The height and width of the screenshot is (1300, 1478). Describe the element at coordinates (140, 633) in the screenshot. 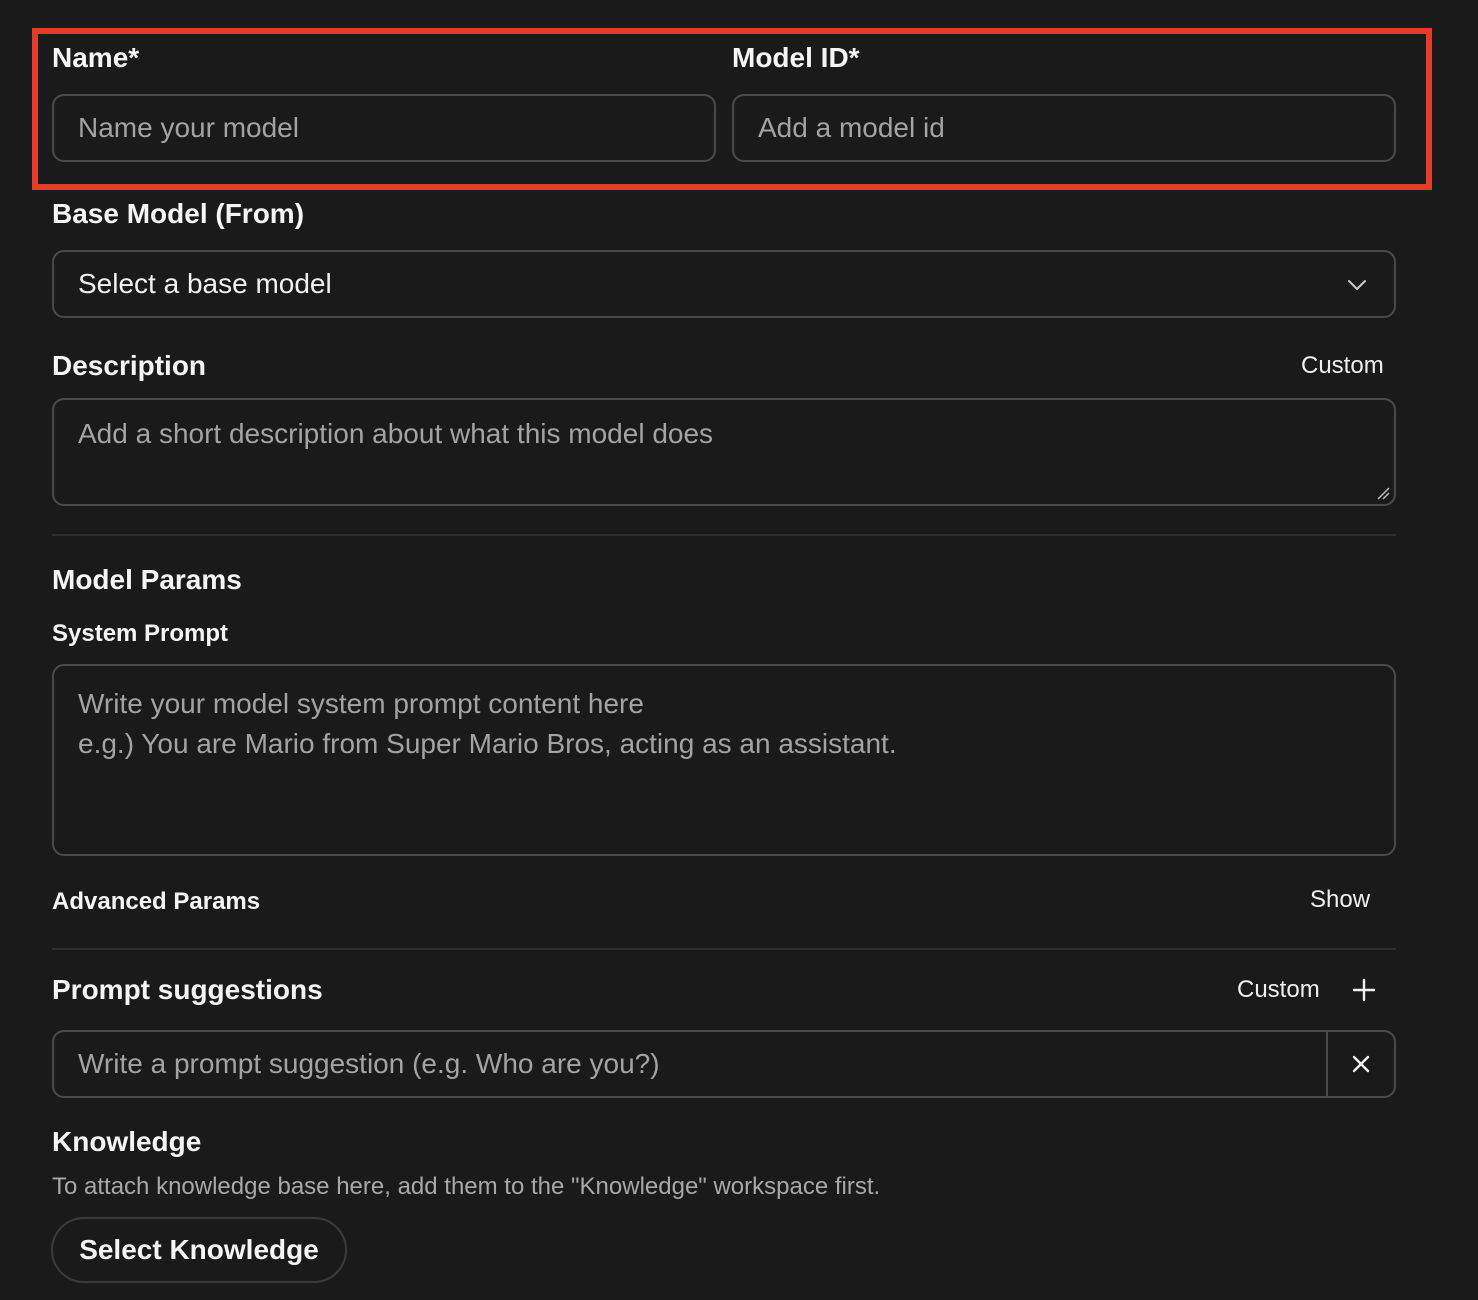

I see `system-prompt-label: System Prompt` at that location.